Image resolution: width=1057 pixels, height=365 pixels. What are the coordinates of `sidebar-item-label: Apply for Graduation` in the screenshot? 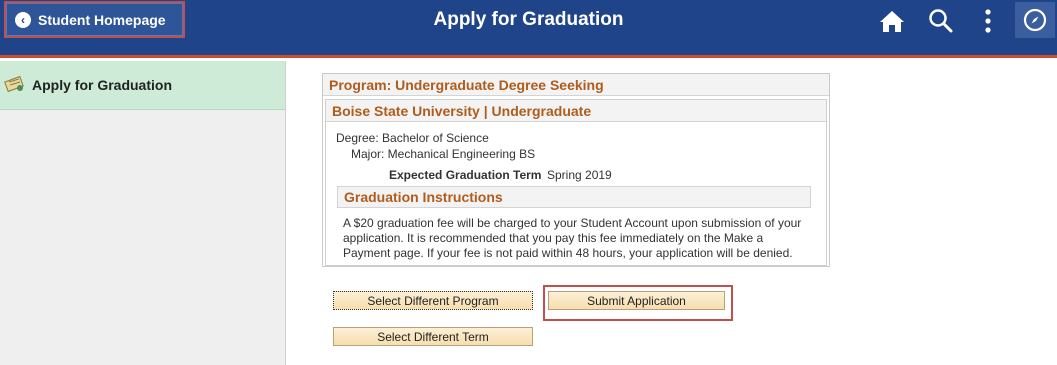 It's located at (102, 85).